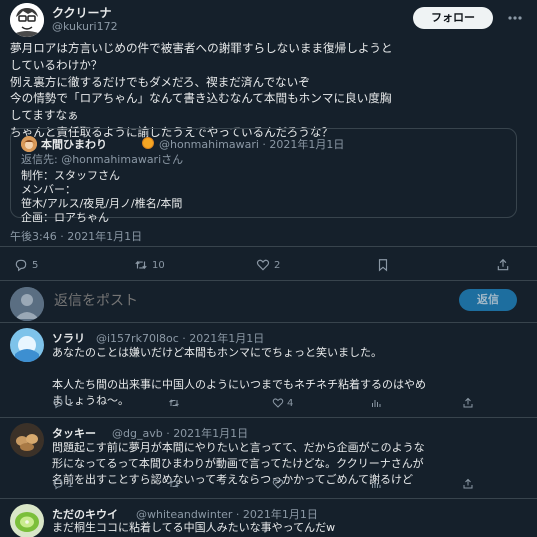 Image resolution: width=537 pixels, height=537 pixels. Describe the element at coordinates (180, 433) in the screenshot. I see `reply-meta: @dg_avb · 2021年1月1日` at that location.